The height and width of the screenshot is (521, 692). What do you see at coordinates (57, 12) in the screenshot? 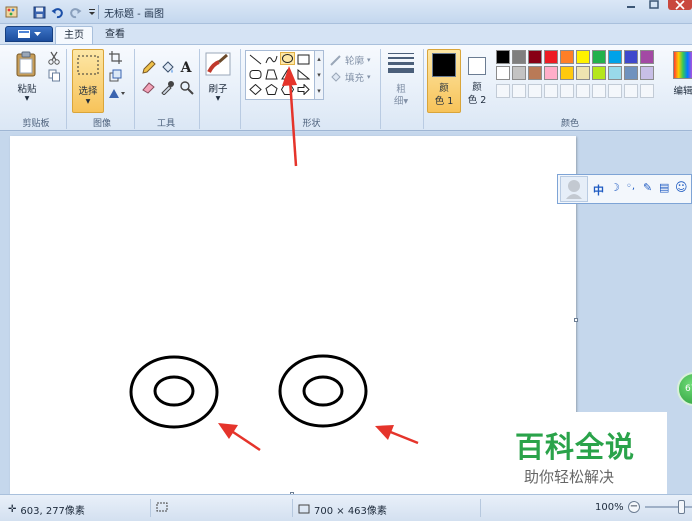
I see `undo-icon` at bounding box center [57, 12].